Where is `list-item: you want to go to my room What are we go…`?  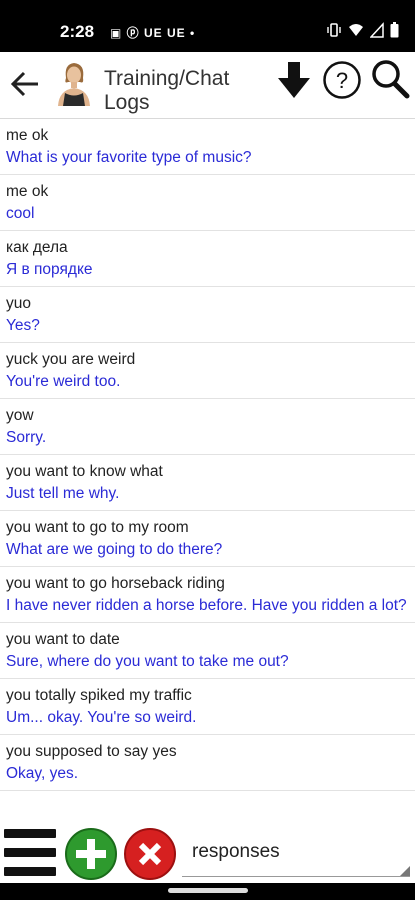
list-item: you want to go to my room What are we go… is located at coordinates (207, 539).